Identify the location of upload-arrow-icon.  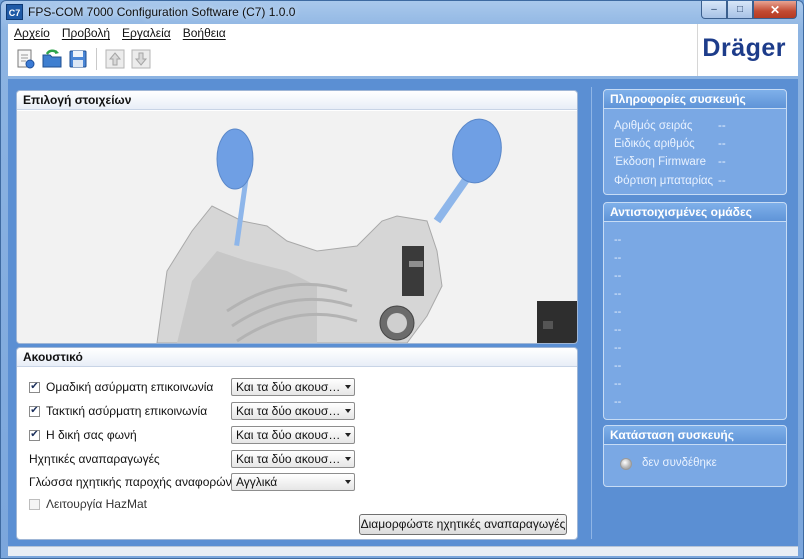
(115, 59).